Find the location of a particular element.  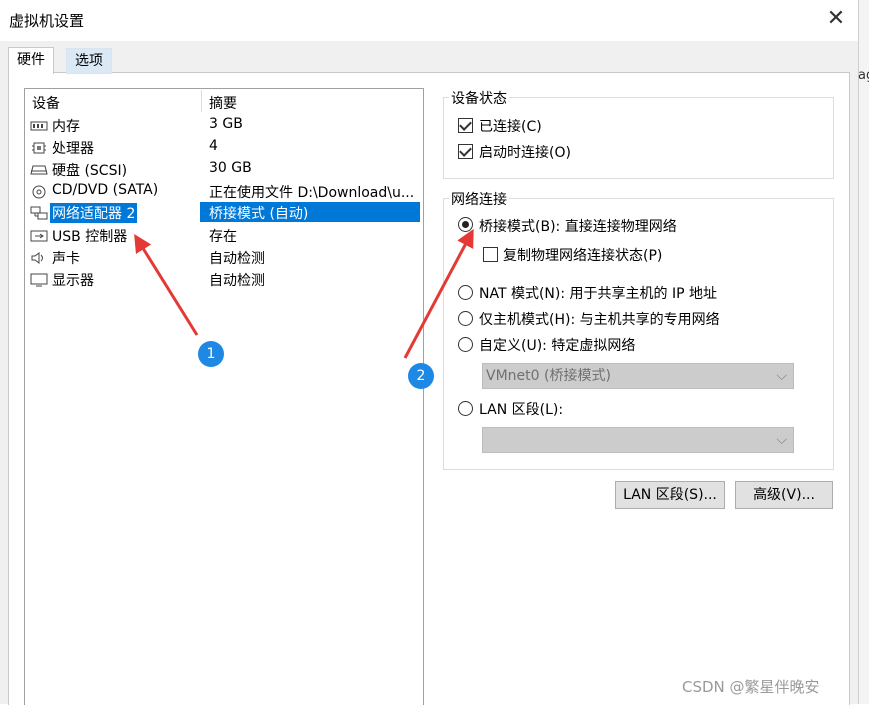

annotation-badge-2: 2 is located at coordinates (421, 376).